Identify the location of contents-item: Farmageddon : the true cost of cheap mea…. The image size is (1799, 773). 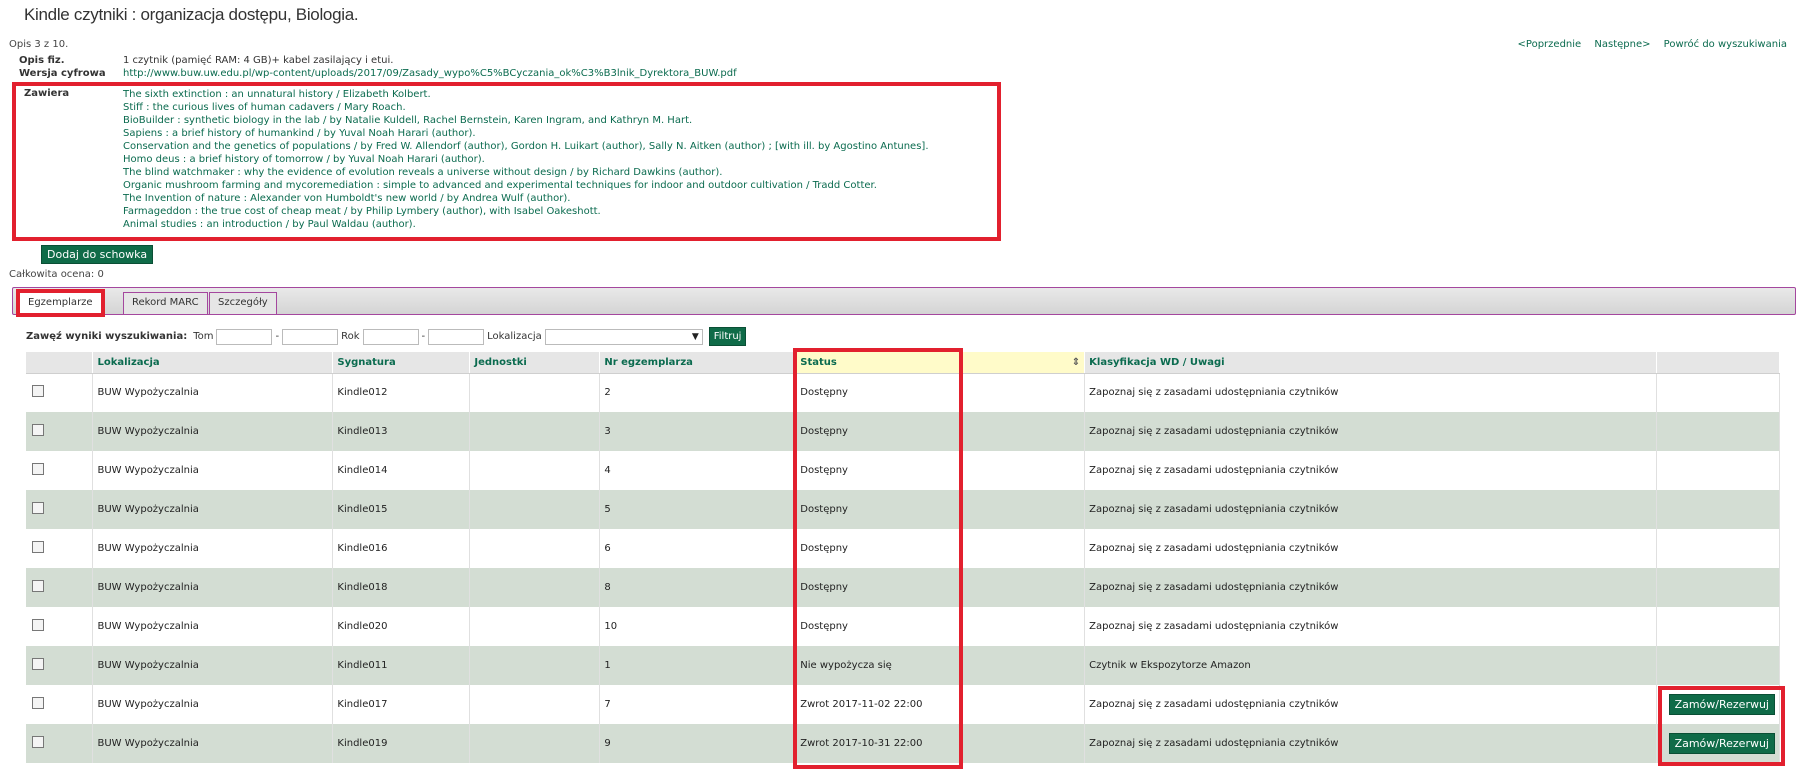
(558, 211).